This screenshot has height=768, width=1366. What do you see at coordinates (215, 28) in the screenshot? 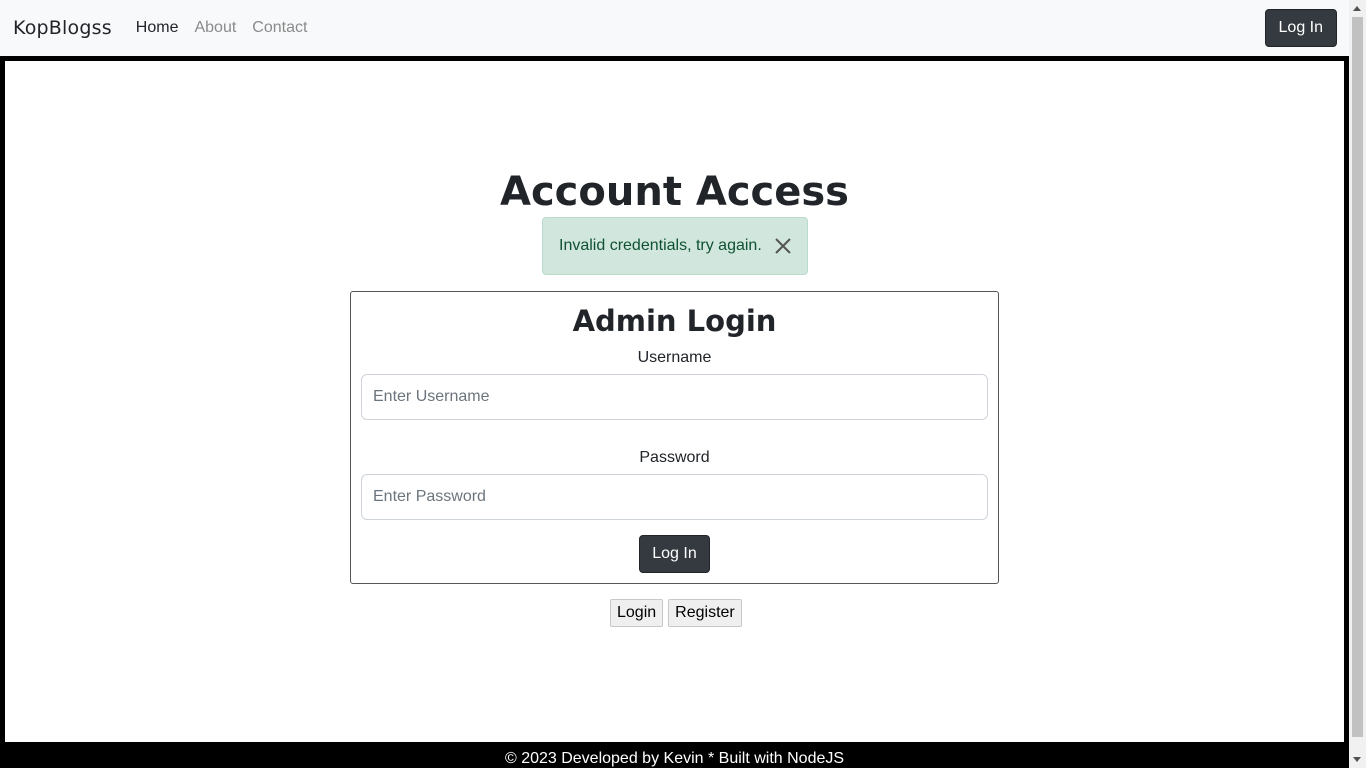
I see `nav-link-about: About` at bounding box center [215, 28].